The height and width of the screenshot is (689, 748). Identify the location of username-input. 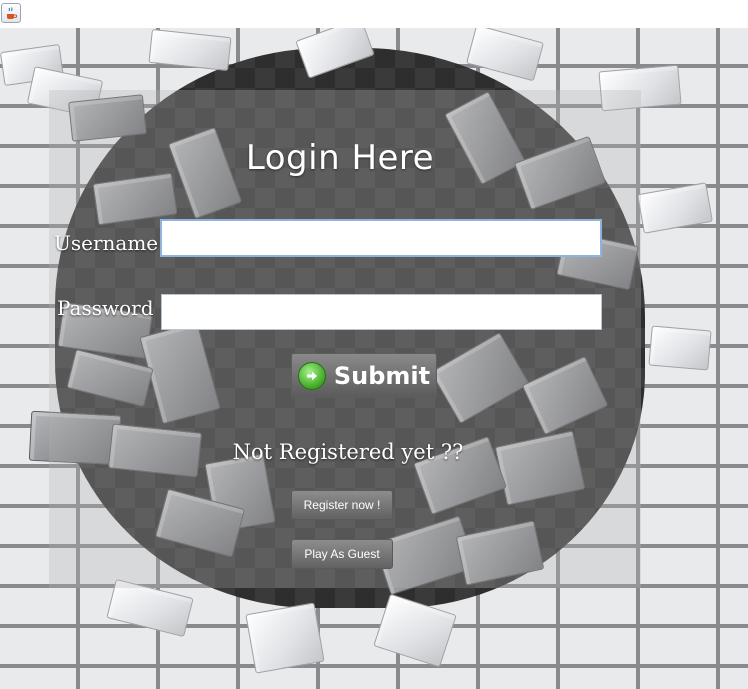
(381, 238).